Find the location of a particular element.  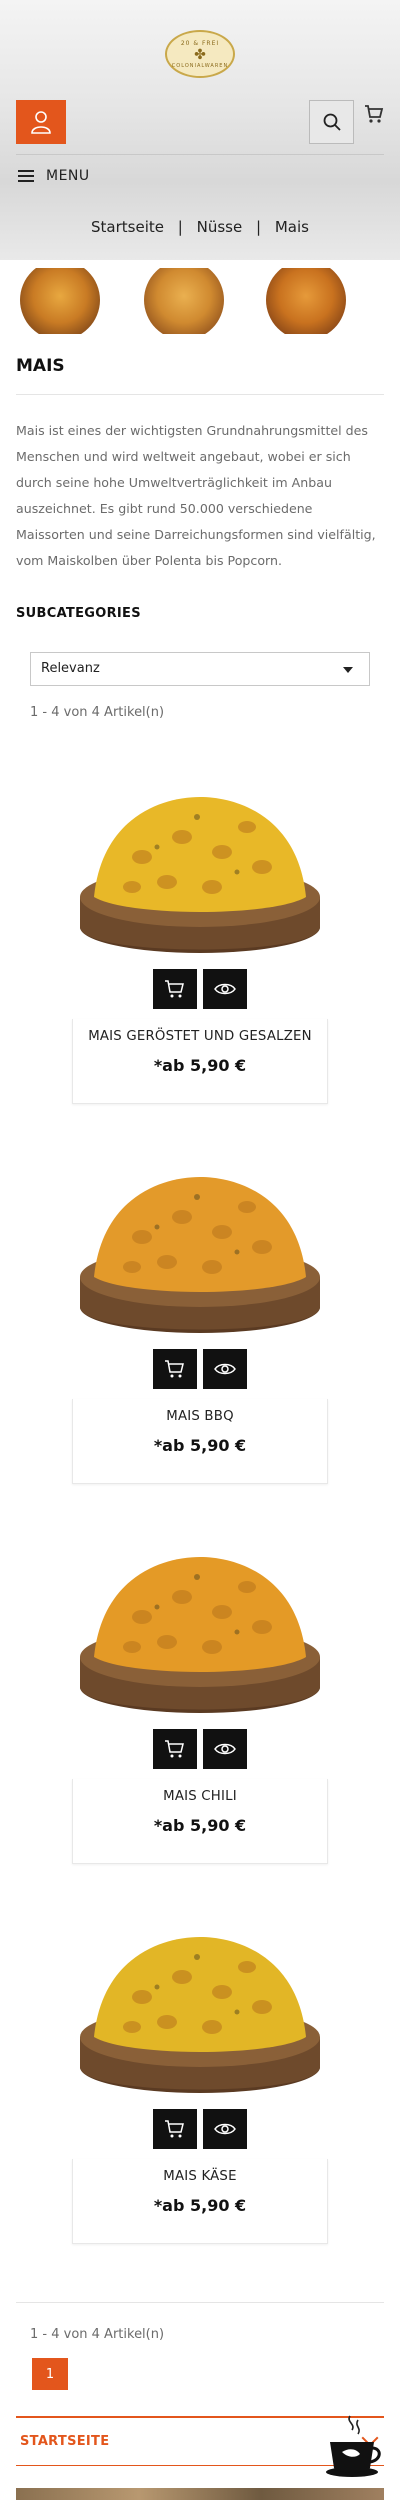

product-name: MAIS KÄSE is located at coordinates (200, 2176).